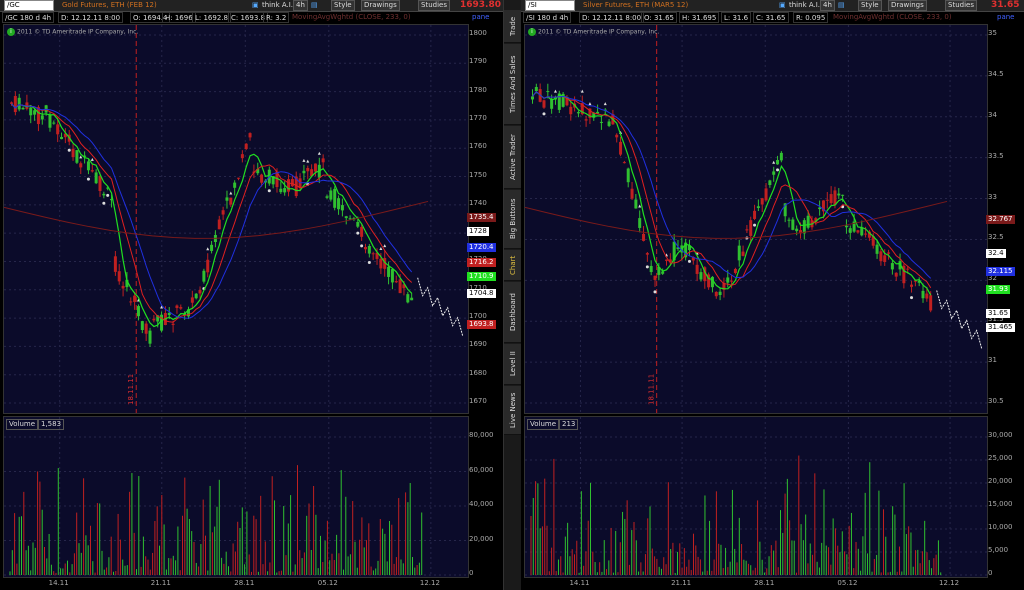 The image size is (1024, 590). What do you see at coordinates (870, 5) in the screenshot?
I see `silver-style-button: Style` at bounding box center [870, 5].